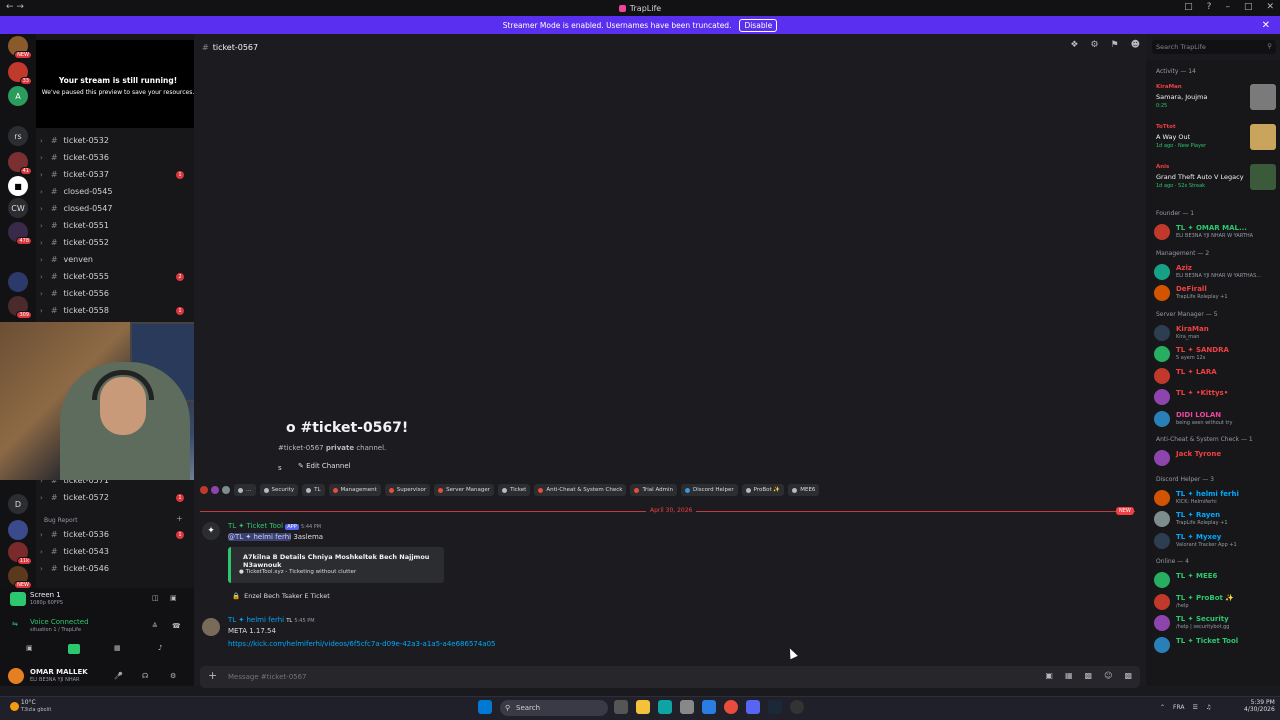  I want to click on server-icon: 478, so click(20, 233).